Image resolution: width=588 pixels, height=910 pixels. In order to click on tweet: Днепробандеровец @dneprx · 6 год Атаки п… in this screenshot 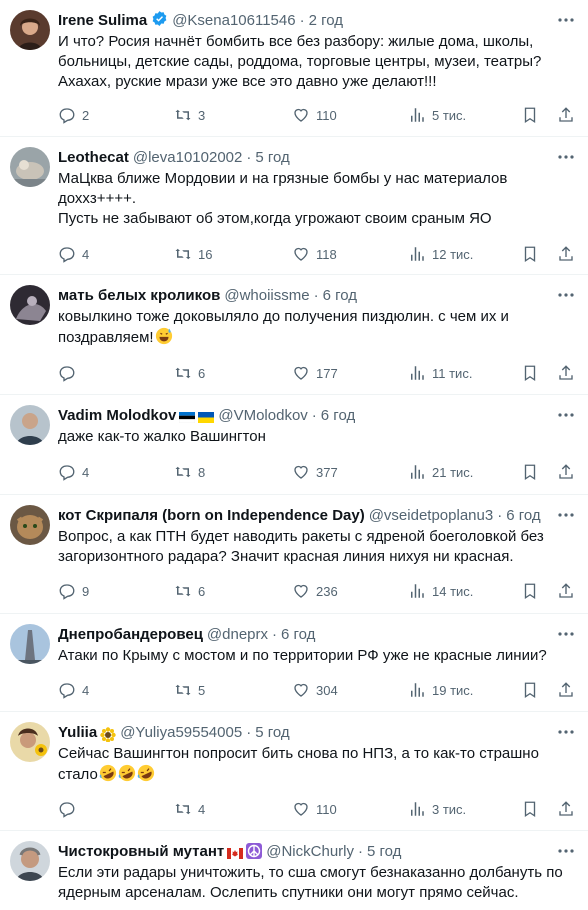, I will do `click(294, 663)`.